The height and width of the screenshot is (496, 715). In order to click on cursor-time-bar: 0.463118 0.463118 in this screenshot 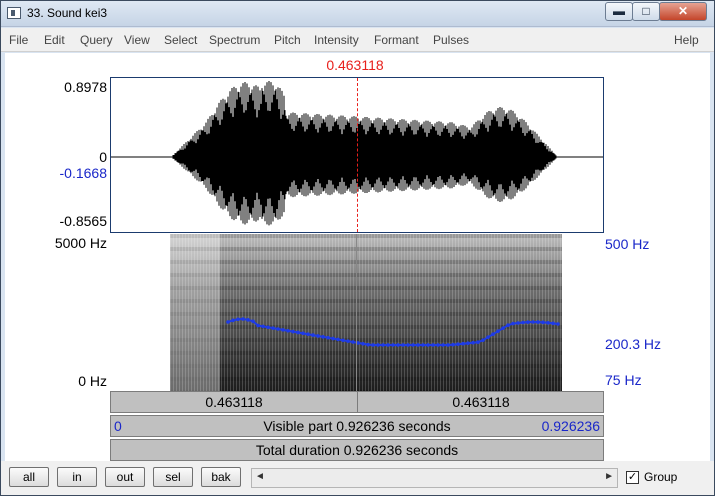, I will do `click(357, 402)`.